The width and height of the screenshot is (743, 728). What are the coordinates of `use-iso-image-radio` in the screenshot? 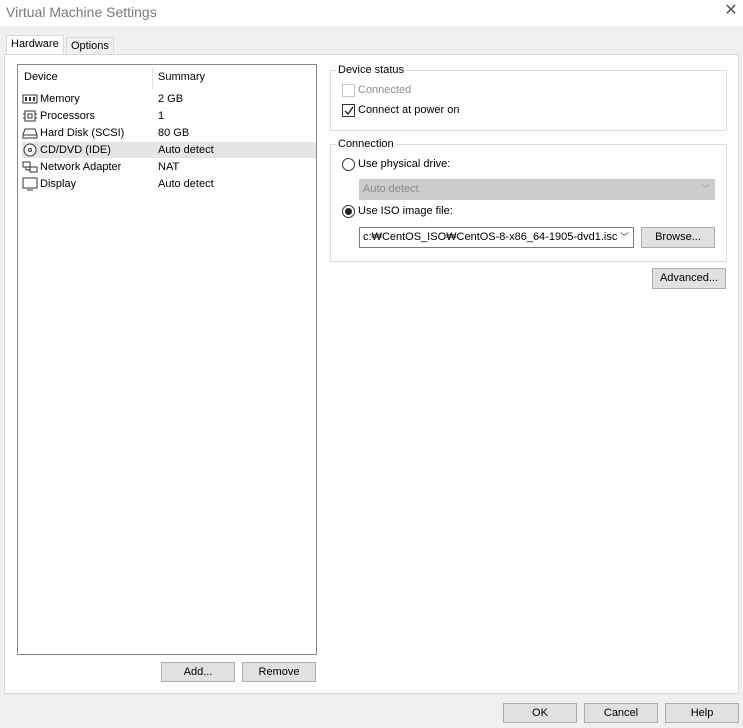 It's located at (348, 211).